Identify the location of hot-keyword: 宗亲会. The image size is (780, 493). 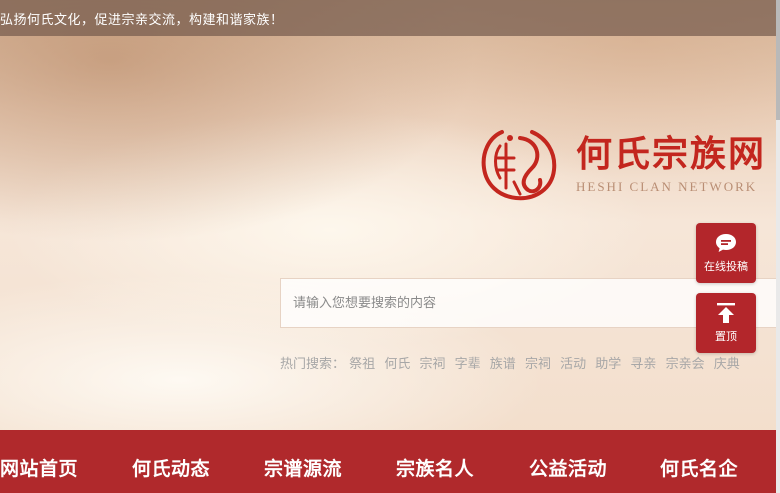
(685, 364).